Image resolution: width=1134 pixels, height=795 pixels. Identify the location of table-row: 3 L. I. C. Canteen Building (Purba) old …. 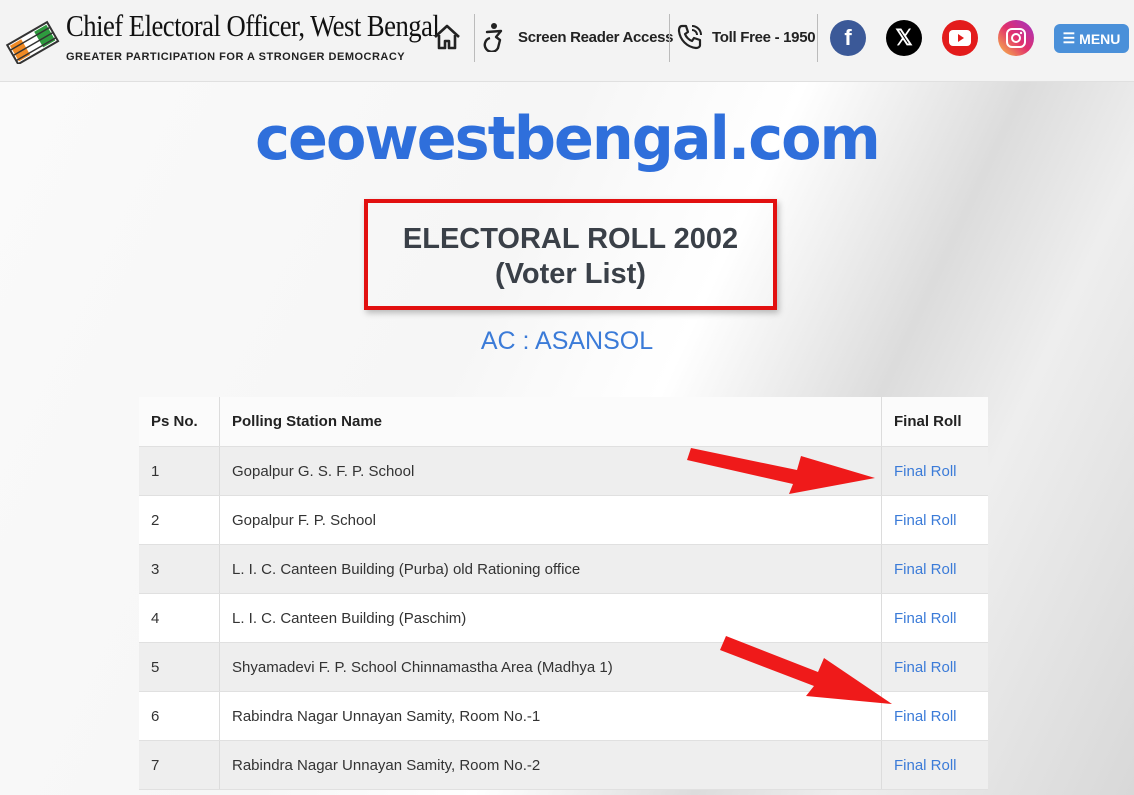
(563, 569).